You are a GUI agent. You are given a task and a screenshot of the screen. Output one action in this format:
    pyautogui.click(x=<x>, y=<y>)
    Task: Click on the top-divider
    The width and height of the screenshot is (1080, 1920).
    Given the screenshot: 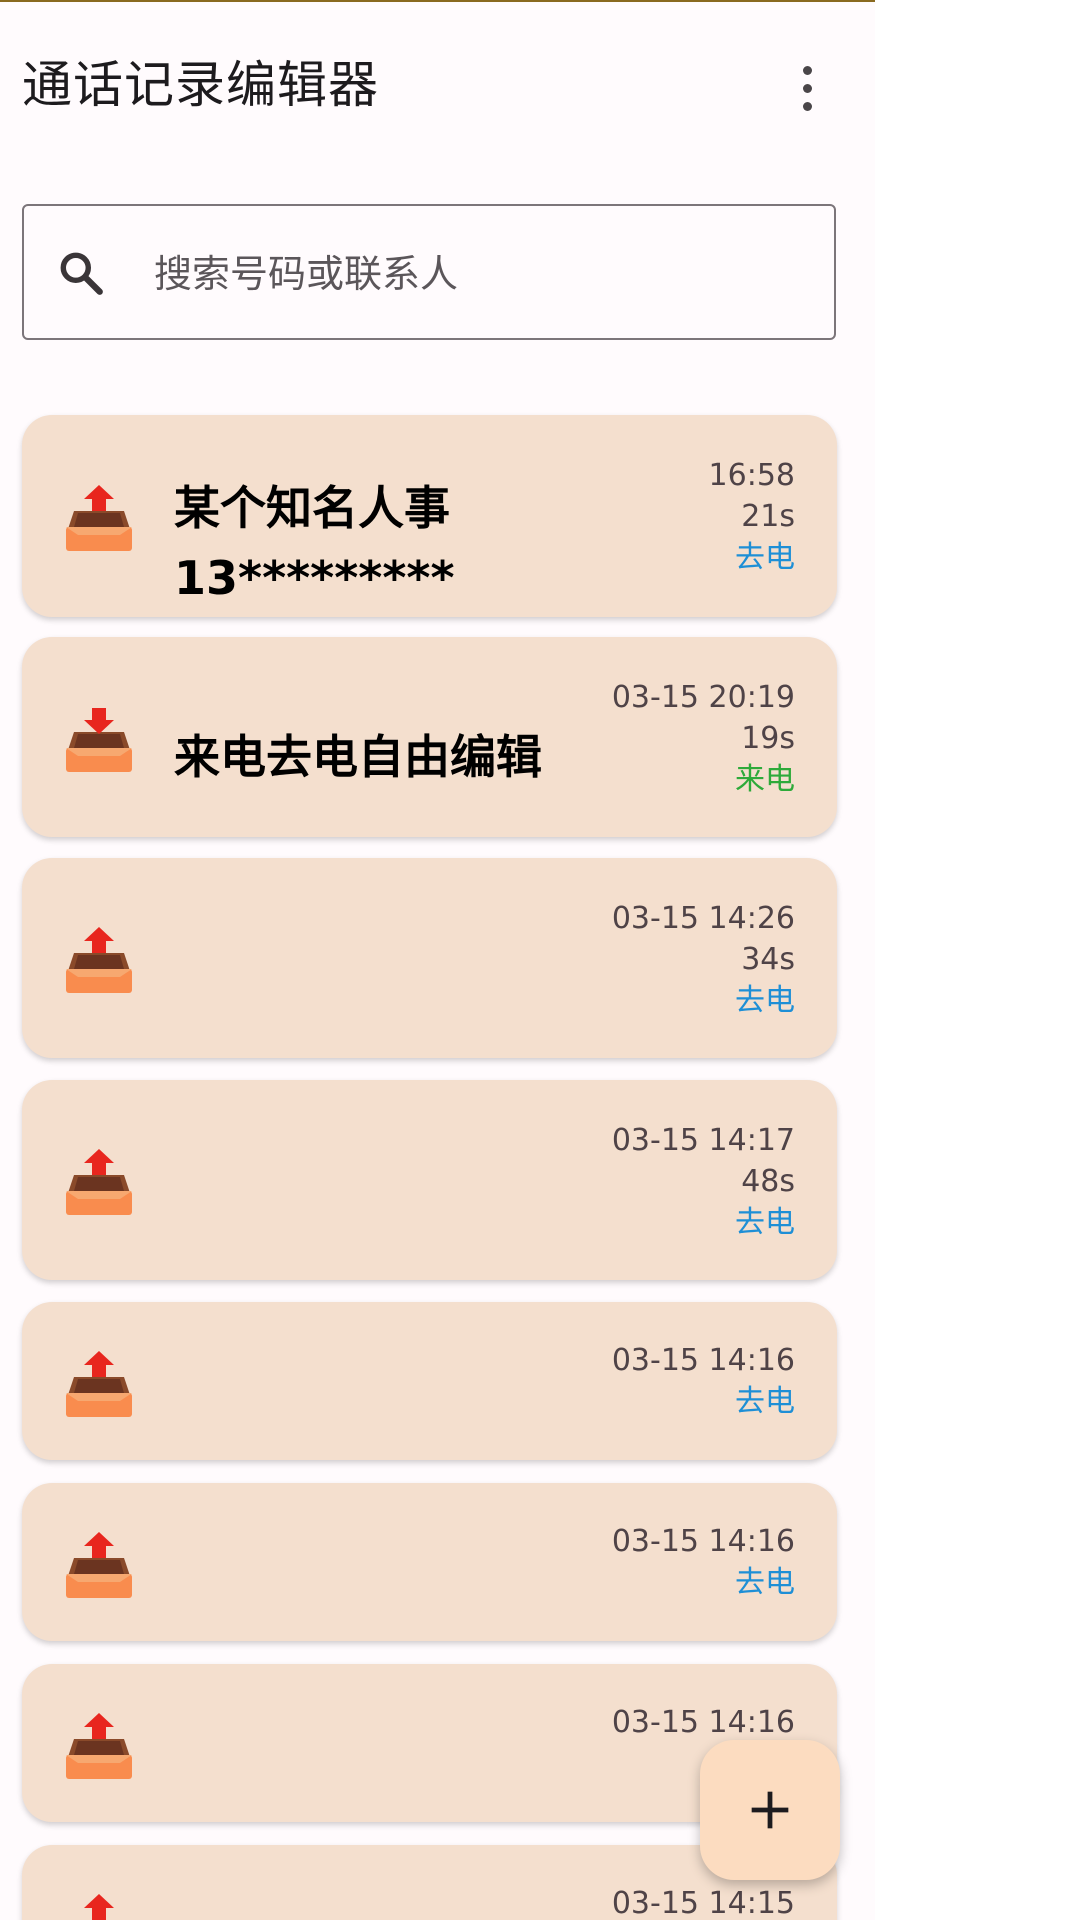 What is the action you would take?
    pyautogui.click(x=437, y=1)
    